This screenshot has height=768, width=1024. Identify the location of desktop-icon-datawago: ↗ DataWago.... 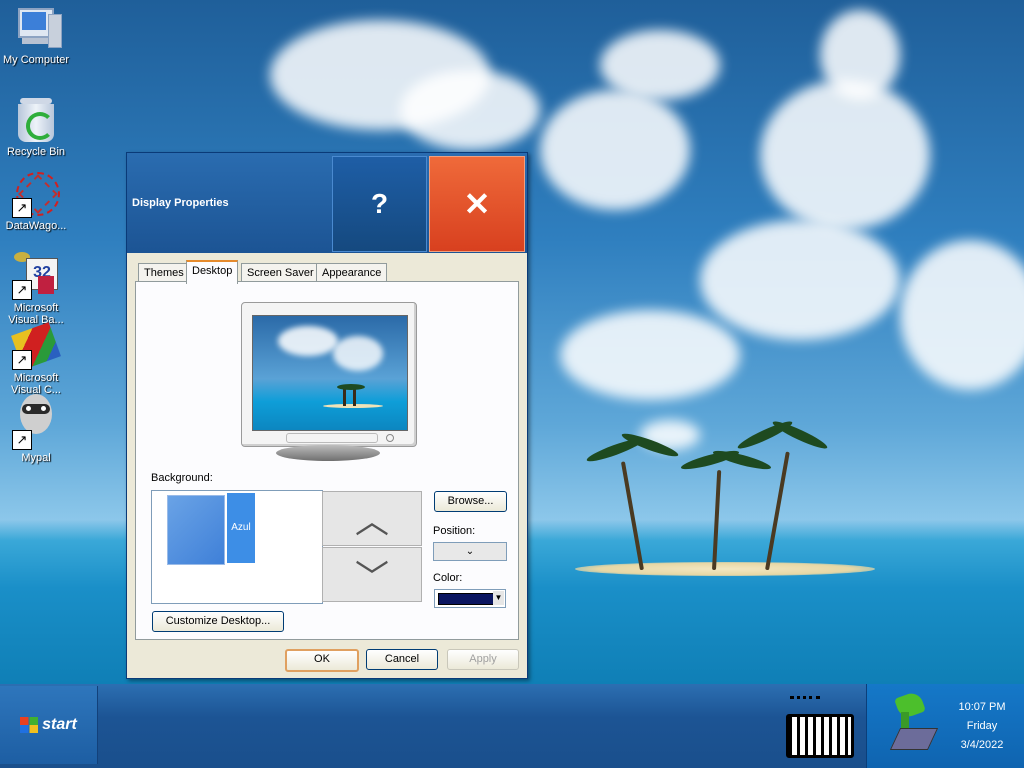
(36, 201).